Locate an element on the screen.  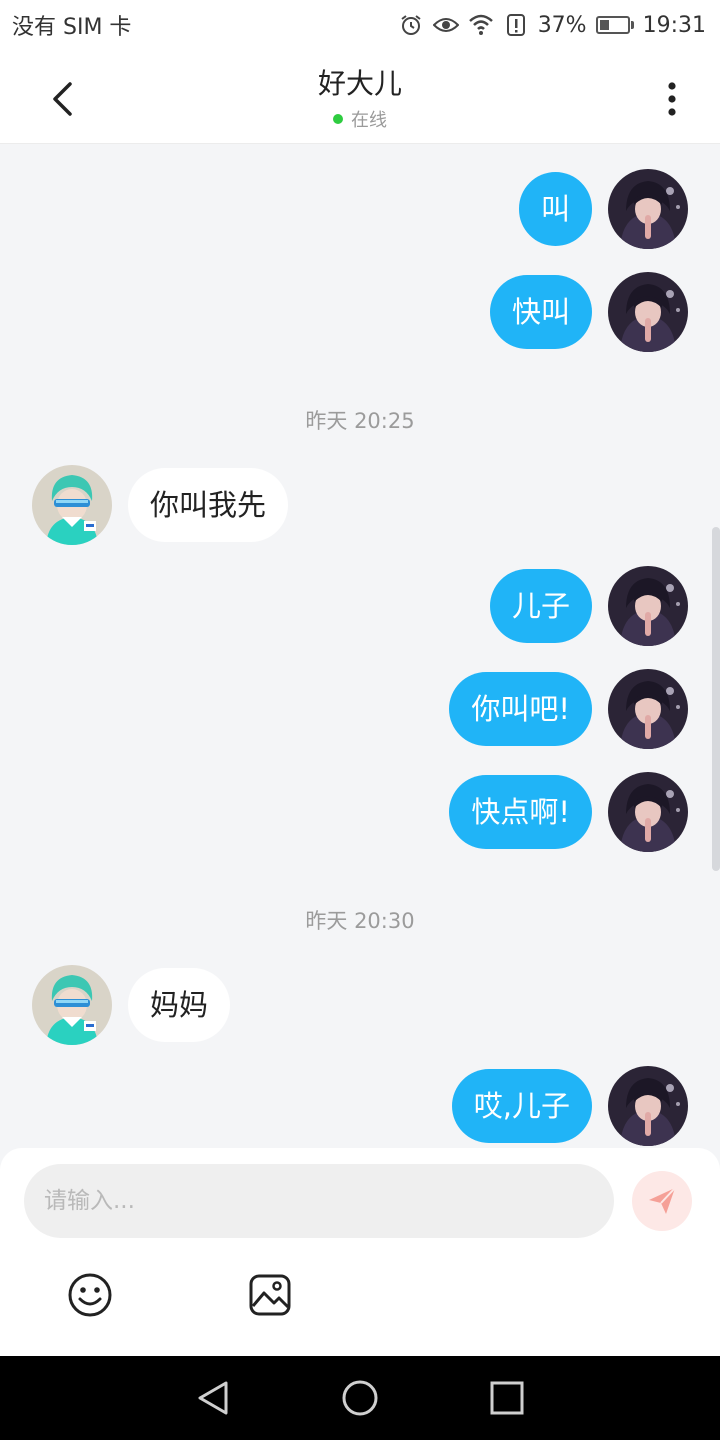
message-row-received: 妈妈 is located at coordinates (360, 1004).